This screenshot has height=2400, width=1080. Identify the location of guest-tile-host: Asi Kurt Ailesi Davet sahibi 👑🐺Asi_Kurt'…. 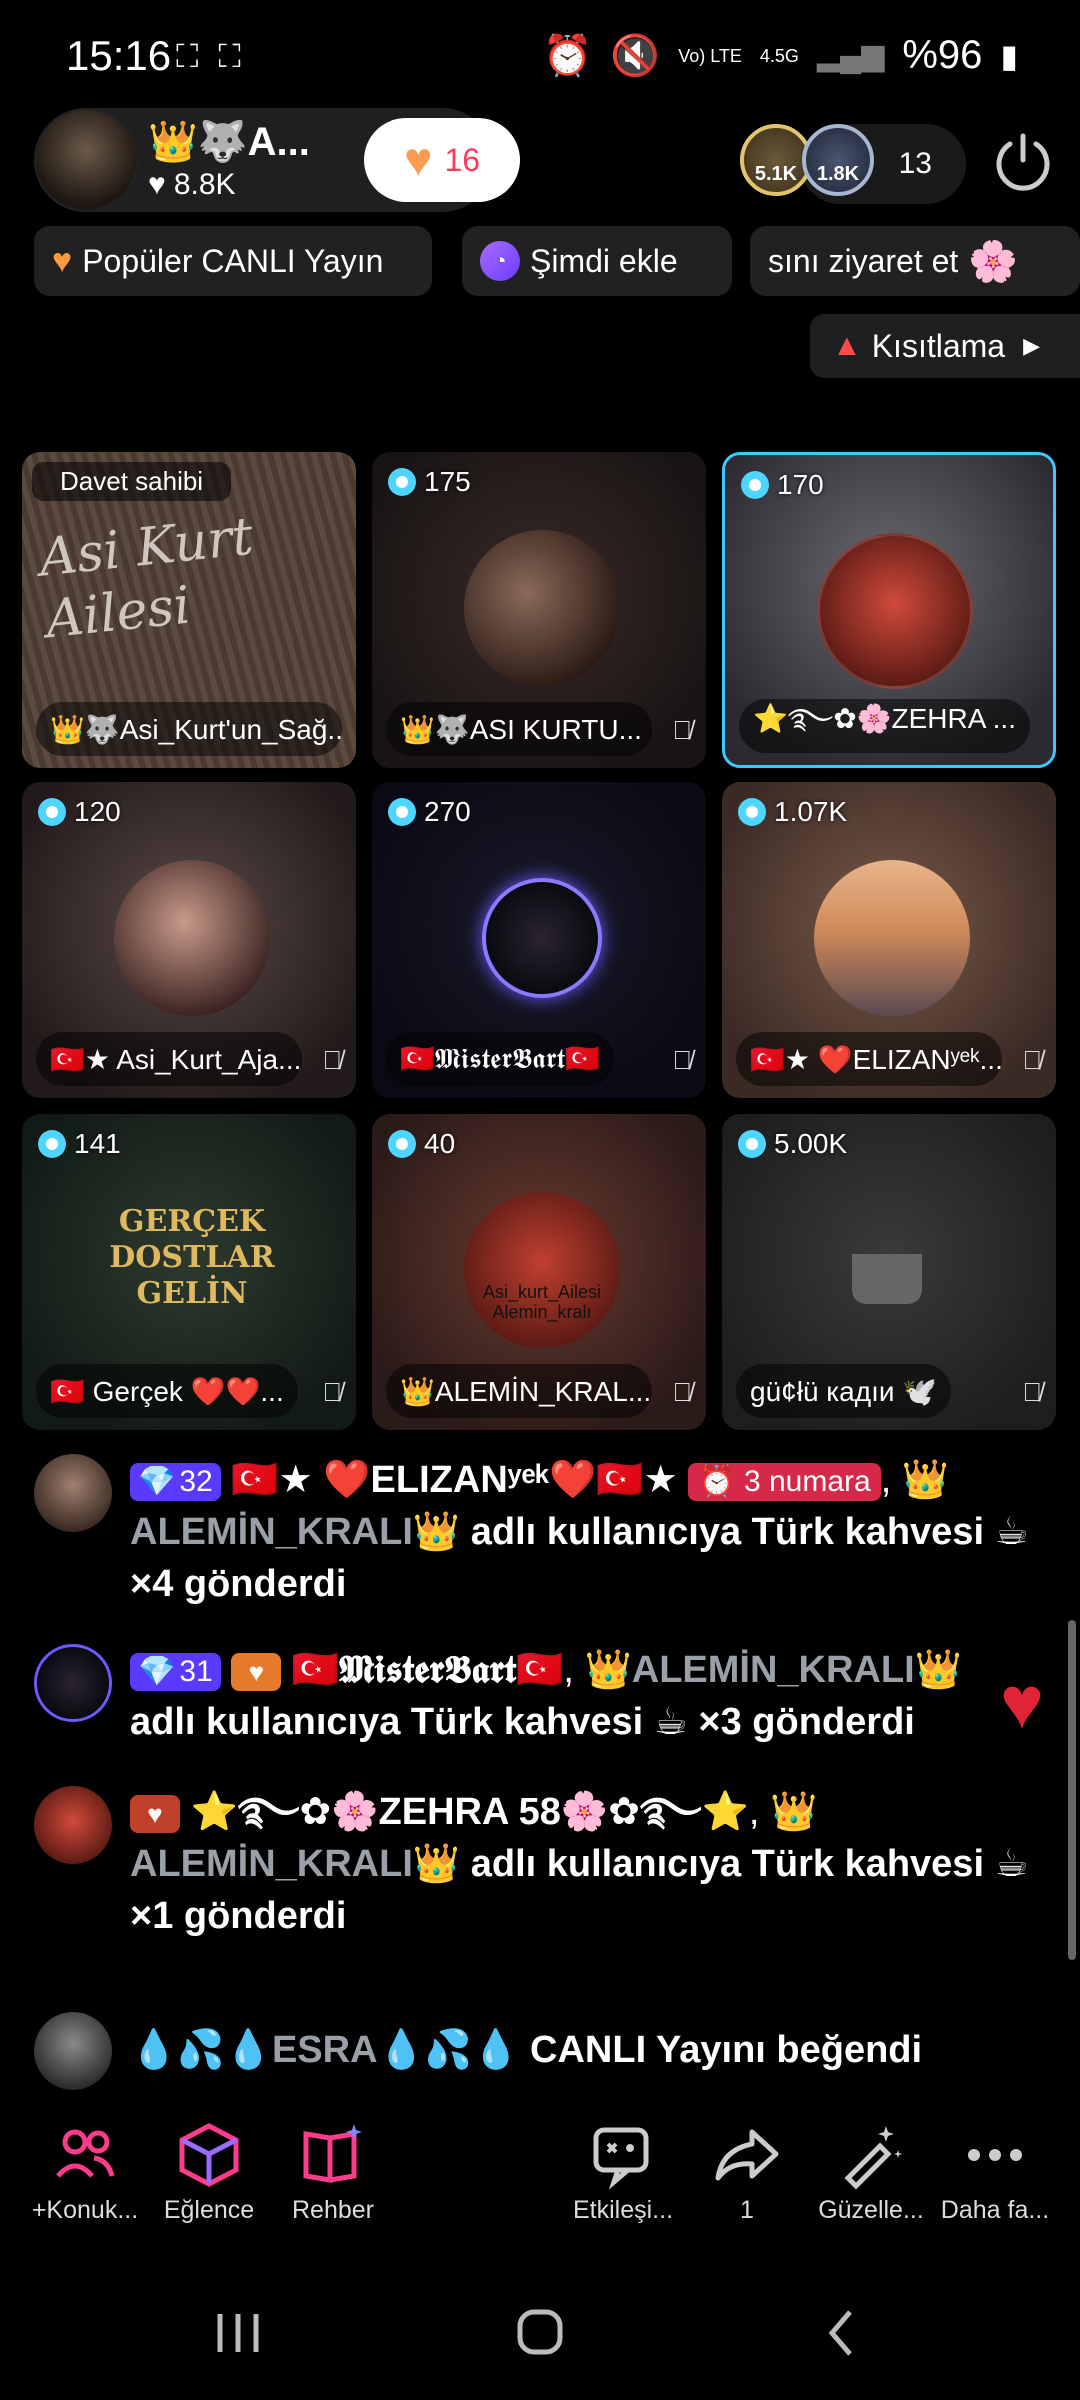
(189, 610).